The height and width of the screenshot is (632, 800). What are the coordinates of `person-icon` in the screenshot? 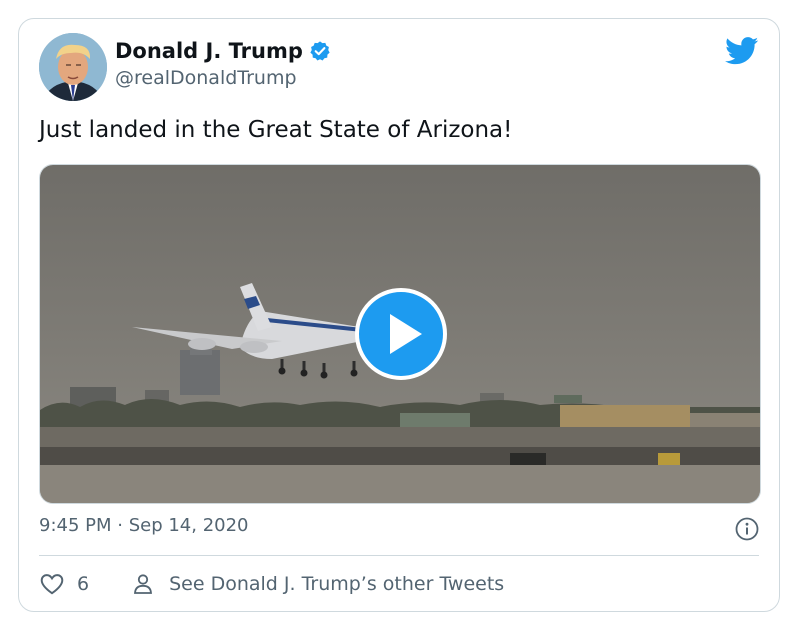 It's located at (143, 584).